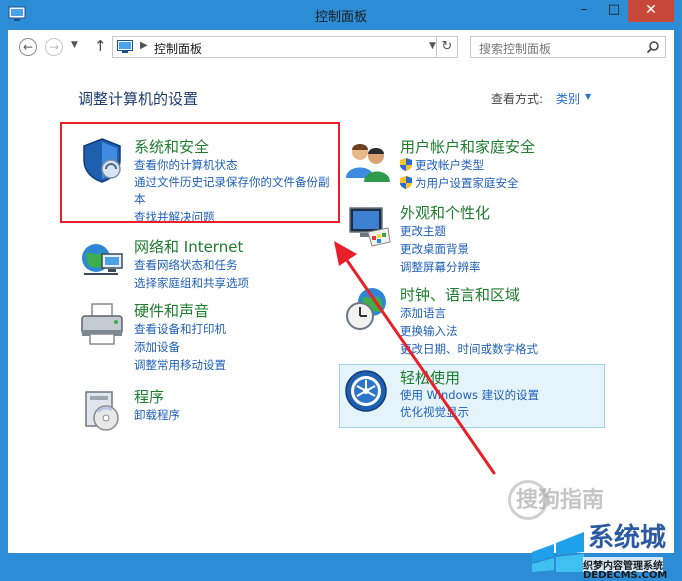 This screenshot has height=581, width=682. Describe the element at coordinates (54, 47) in the screenshot. I see `forward-icon: →` at that location.